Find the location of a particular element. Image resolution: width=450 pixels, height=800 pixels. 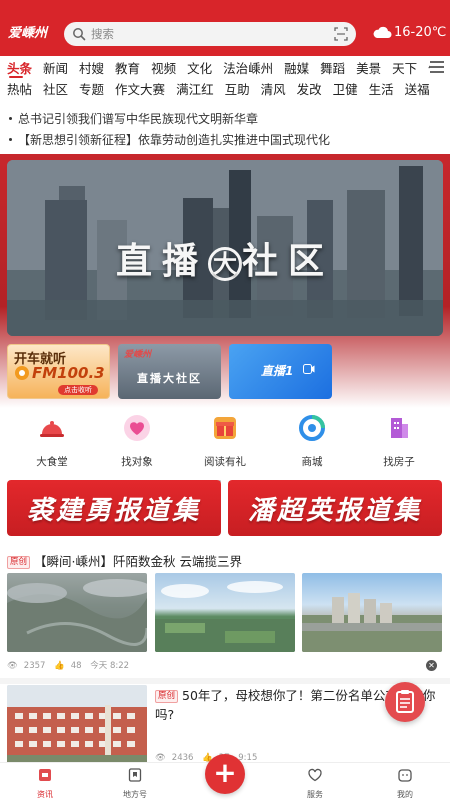

quick-item-label: 大食堂 is located at coordinates (52, 462).